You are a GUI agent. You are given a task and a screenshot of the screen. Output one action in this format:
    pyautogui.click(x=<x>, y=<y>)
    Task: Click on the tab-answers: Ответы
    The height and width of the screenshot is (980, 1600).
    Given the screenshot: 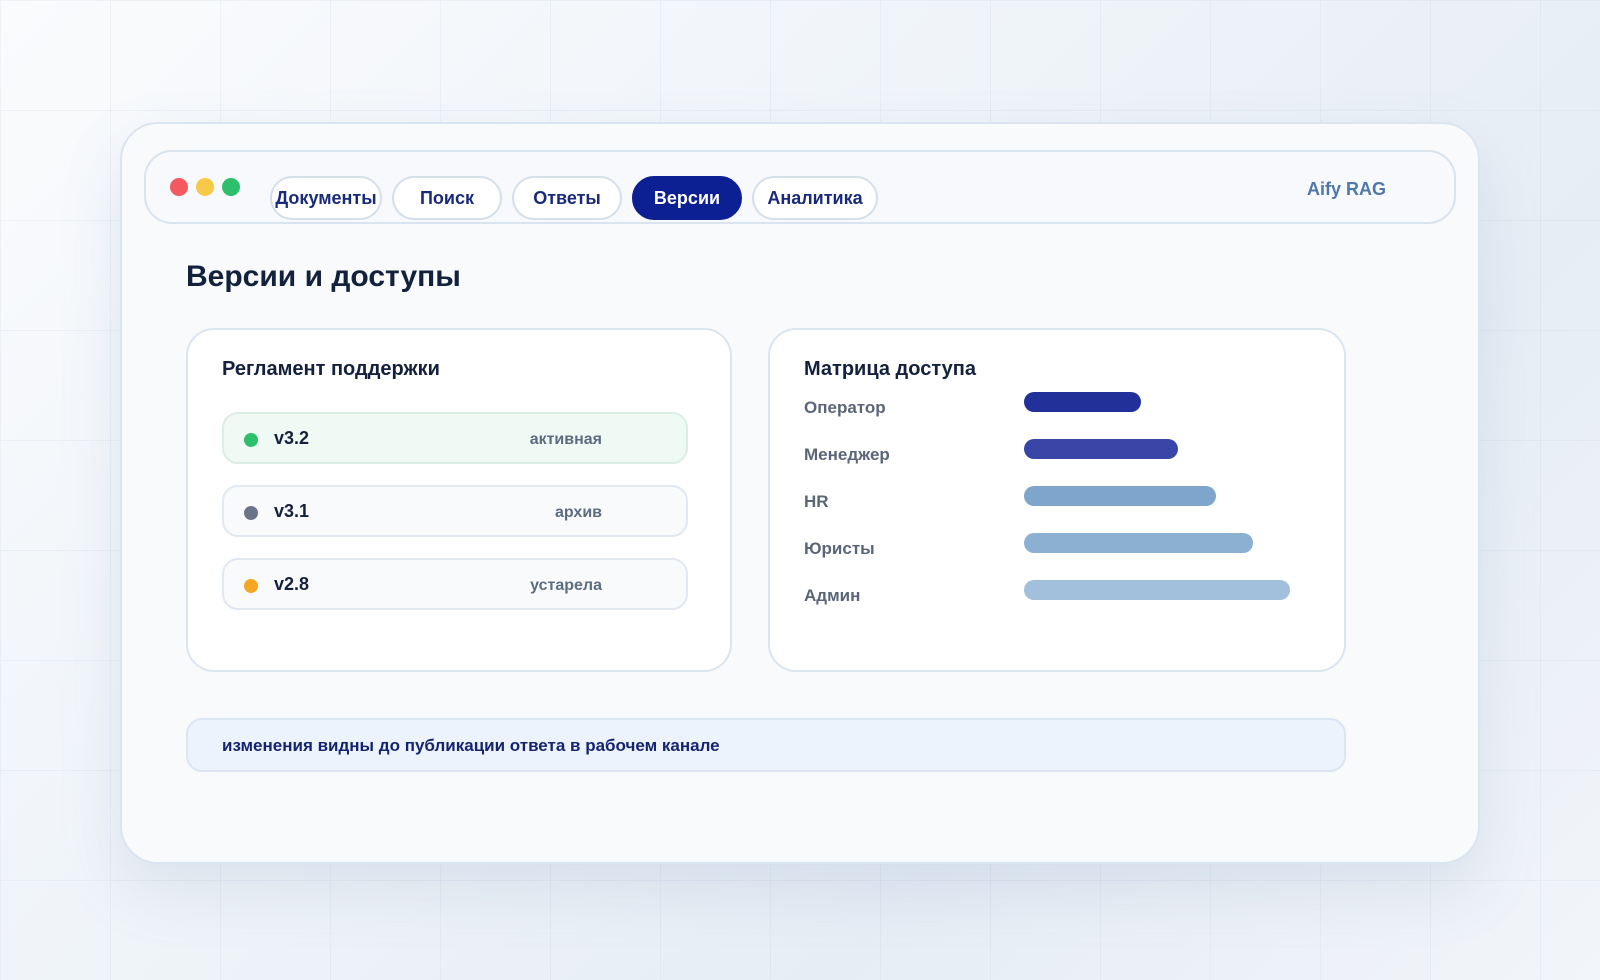 What is the action you would take?
    pyautogui.click(x=567, y=198)
    